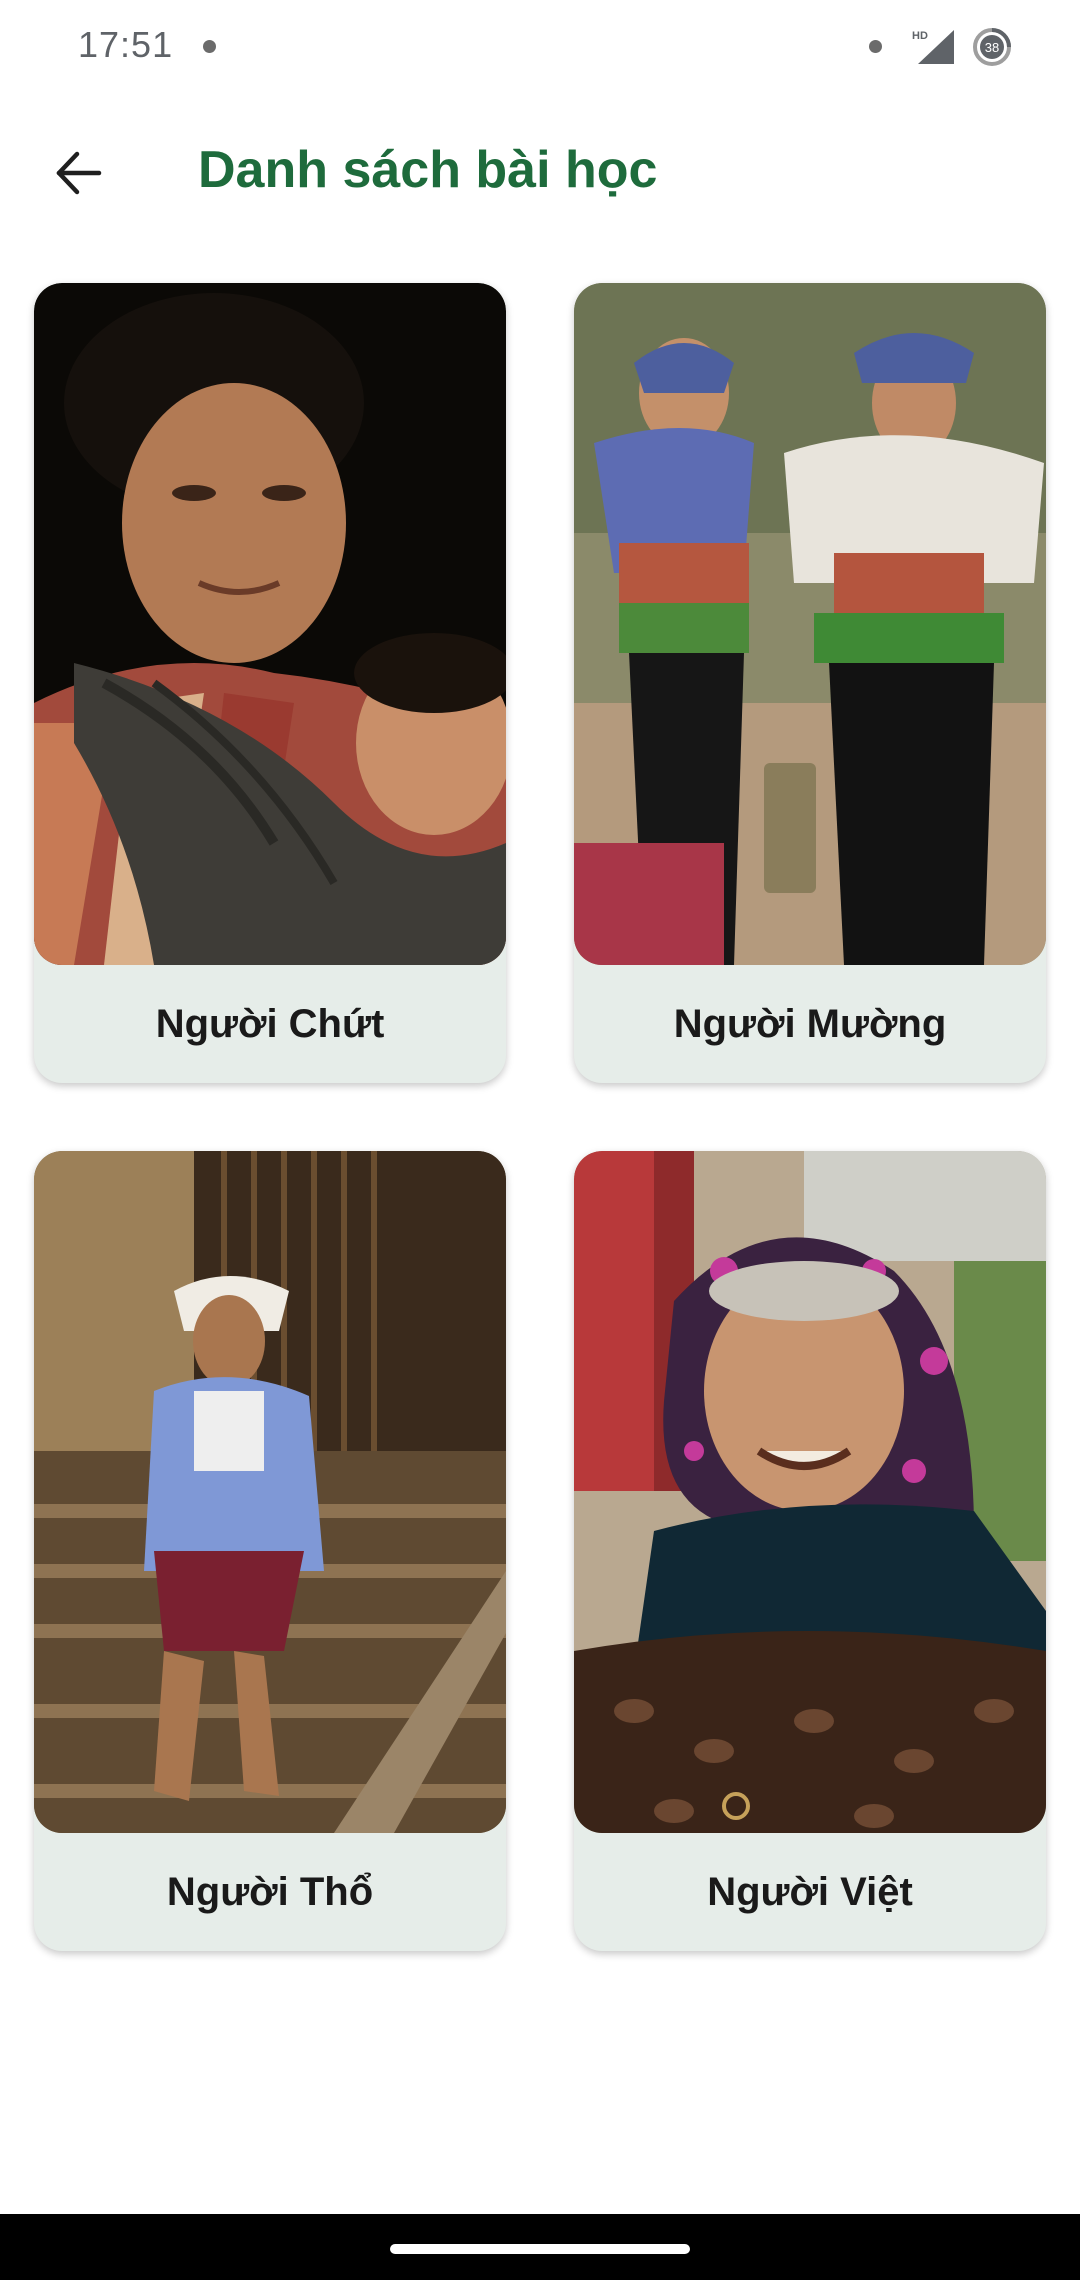 The image size is (1080, 2280). I want to click on back-button, so click(78, 173).